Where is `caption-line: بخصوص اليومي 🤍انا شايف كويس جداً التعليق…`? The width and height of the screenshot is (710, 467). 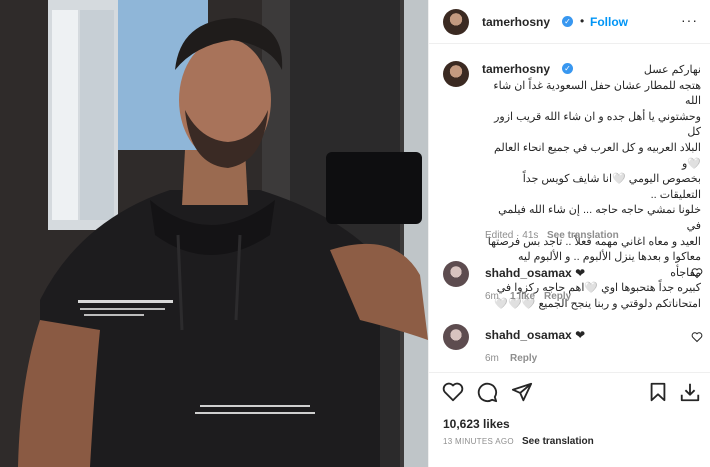
caption-line: بخصوص اليومي 🤍انا شايف كويس جداً التعليق… is located at coordinates (611, 187).